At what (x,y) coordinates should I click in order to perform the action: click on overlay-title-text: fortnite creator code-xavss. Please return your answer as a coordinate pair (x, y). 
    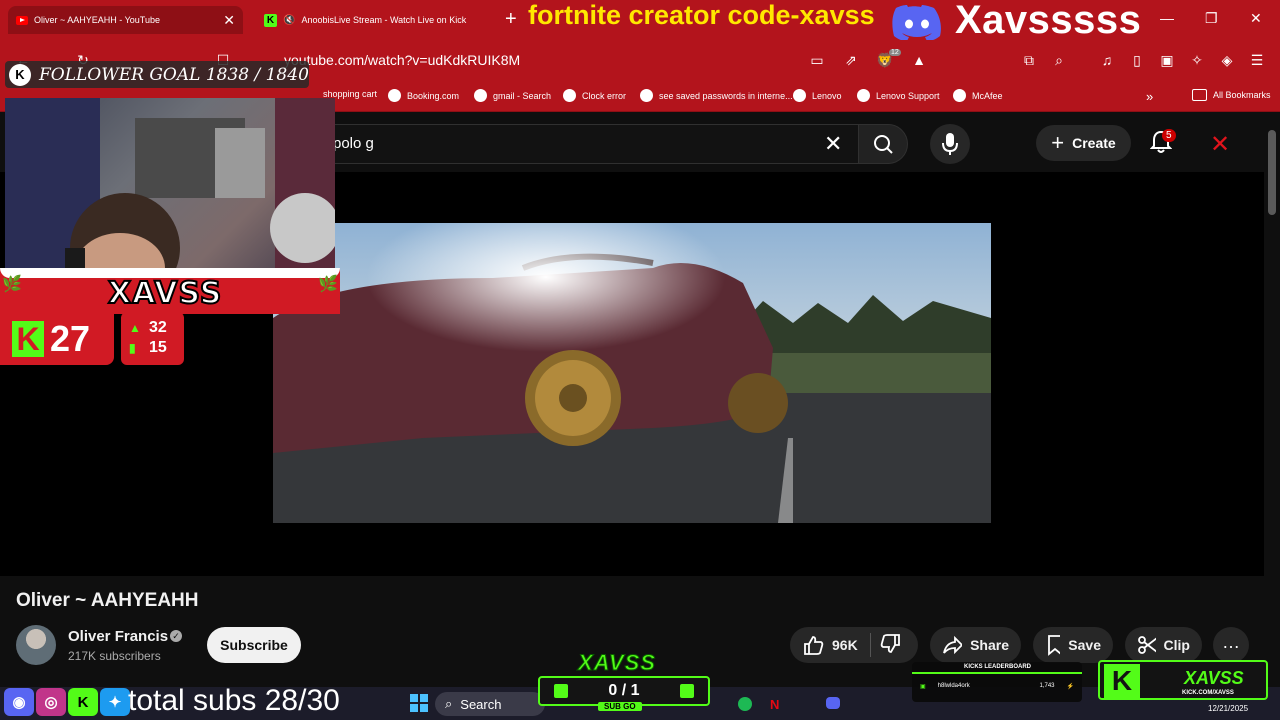
    Looking at the image, I should click on (701, 15).